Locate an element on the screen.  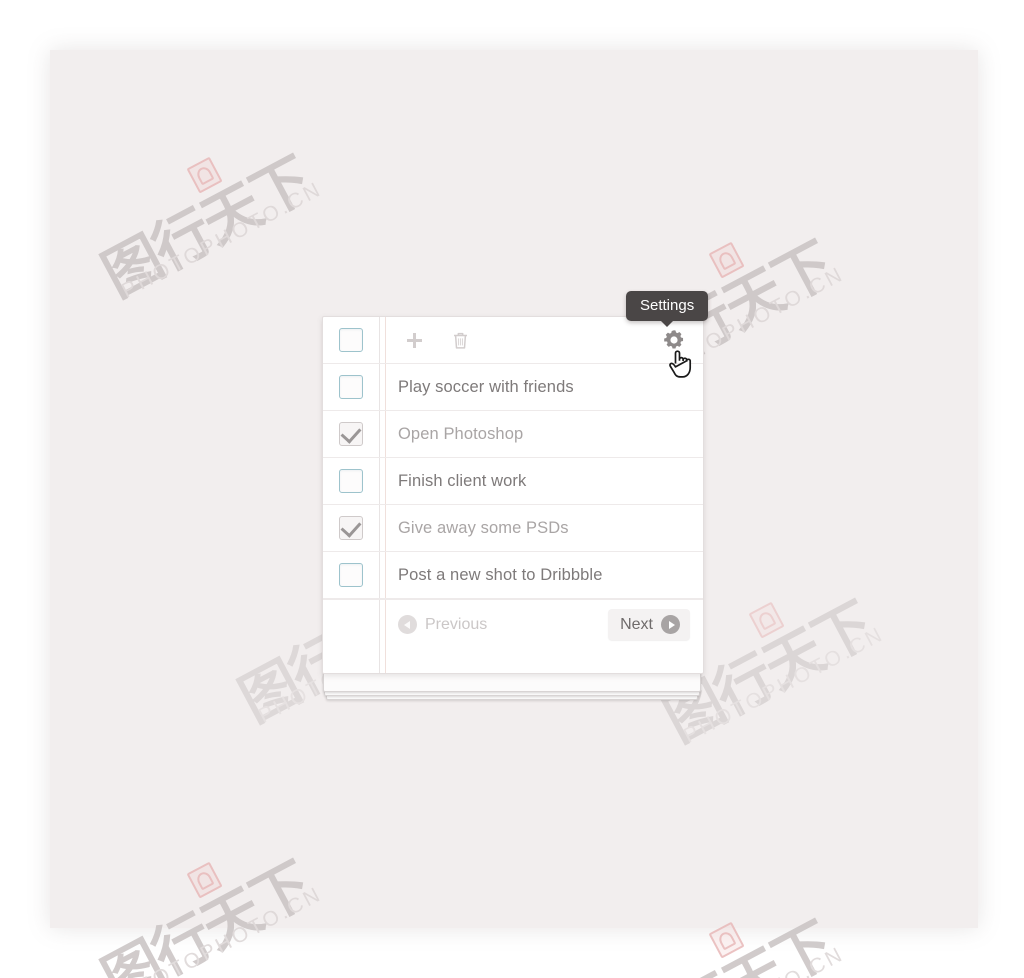
settings-button is located at coordinates (674, 340).